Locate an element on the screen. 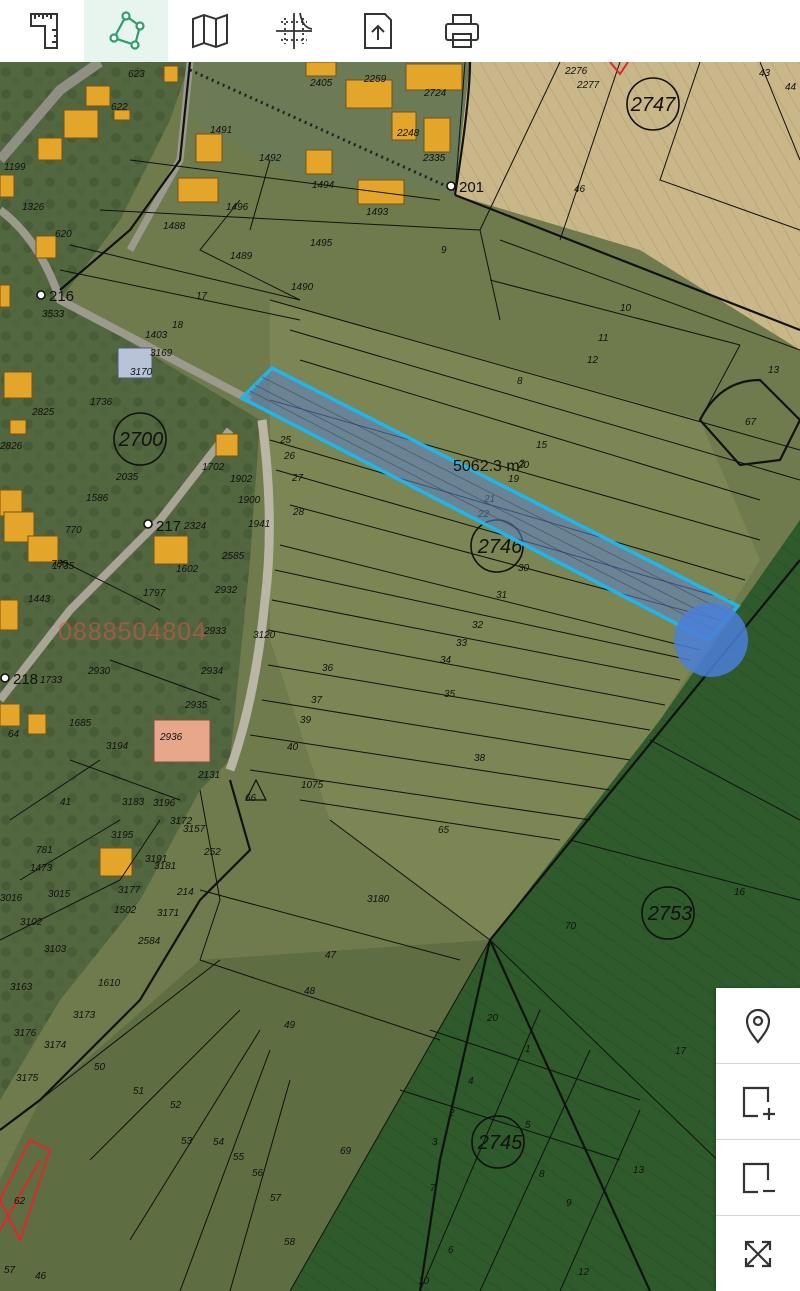 The height and width of the screenshot is (1291, 800). svg-text: 3171 is located at coordinates (168, 913).